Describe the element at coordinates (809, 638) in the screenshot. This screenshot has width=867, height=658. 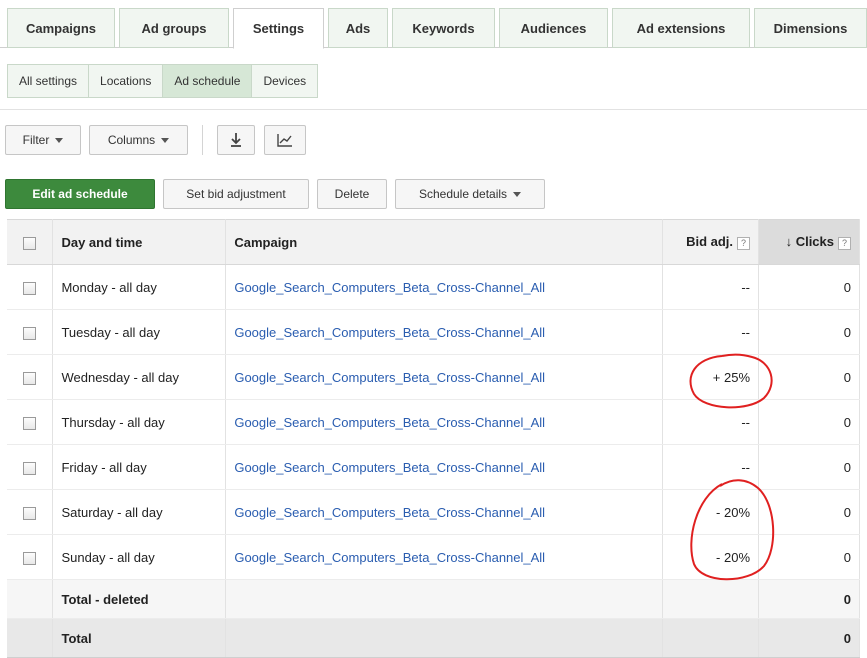
I see `total-clicks: 0` at that location.